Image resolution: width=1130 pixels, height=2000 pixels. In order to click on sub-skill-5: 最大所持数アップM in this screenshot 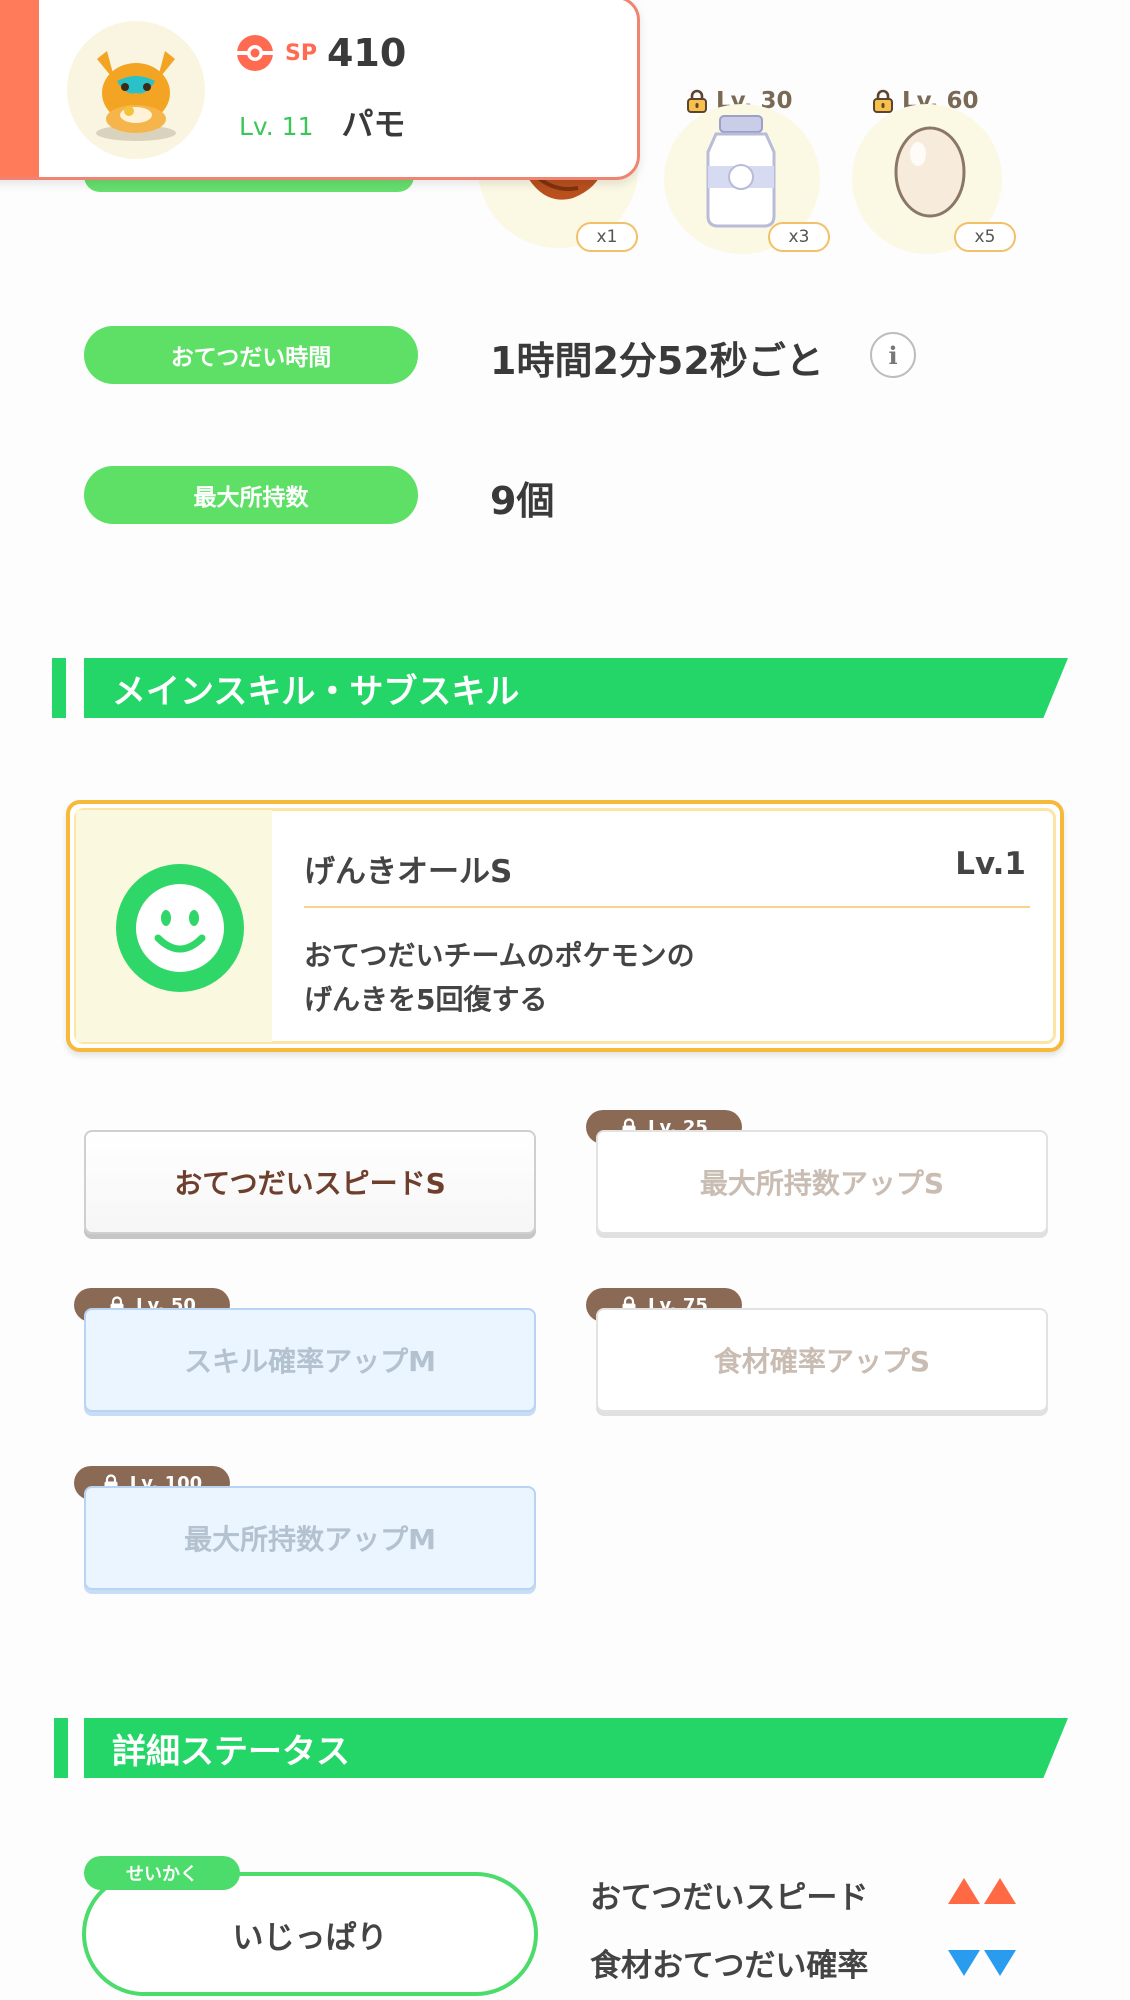, I will do `click(310, 1538)`.